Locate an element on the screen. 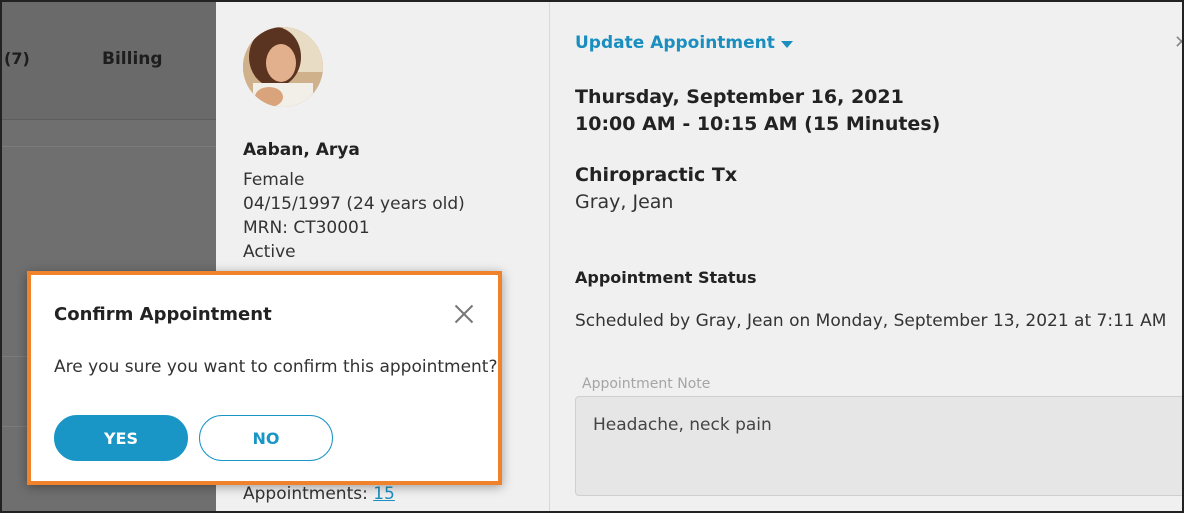  patient-gender: Female is located at coordinates (274, 180).